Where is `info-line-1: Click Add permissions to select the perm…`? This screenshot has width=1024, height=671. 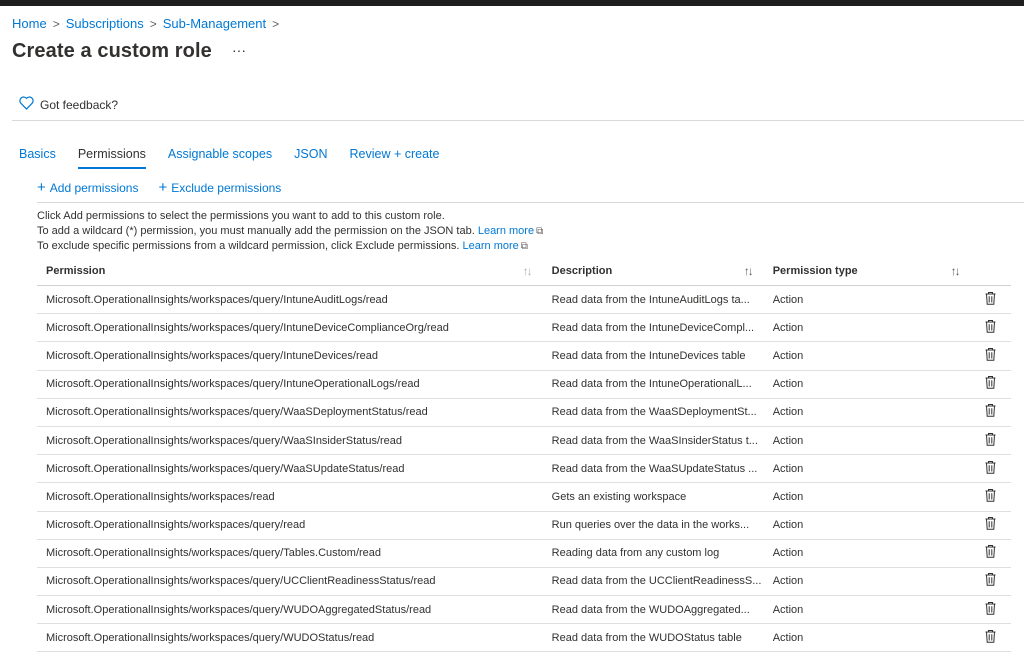 info-line-1: Click Add permissions to select the perm… is located at coordinates (241, 216).